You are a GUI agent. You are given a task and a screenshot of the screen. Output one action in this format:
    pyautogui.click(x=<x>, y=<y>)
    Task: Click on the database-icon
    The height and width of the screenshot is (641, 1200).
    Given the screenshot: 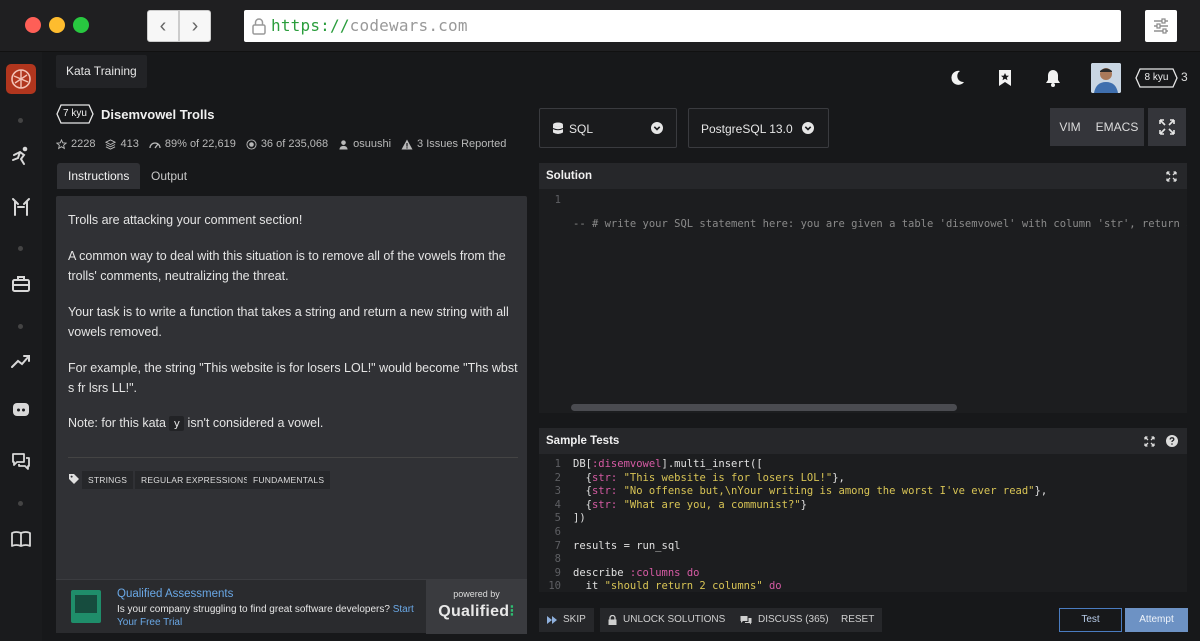 What is the action you would take?
    pyautogui.click(x=558, y=128)
    